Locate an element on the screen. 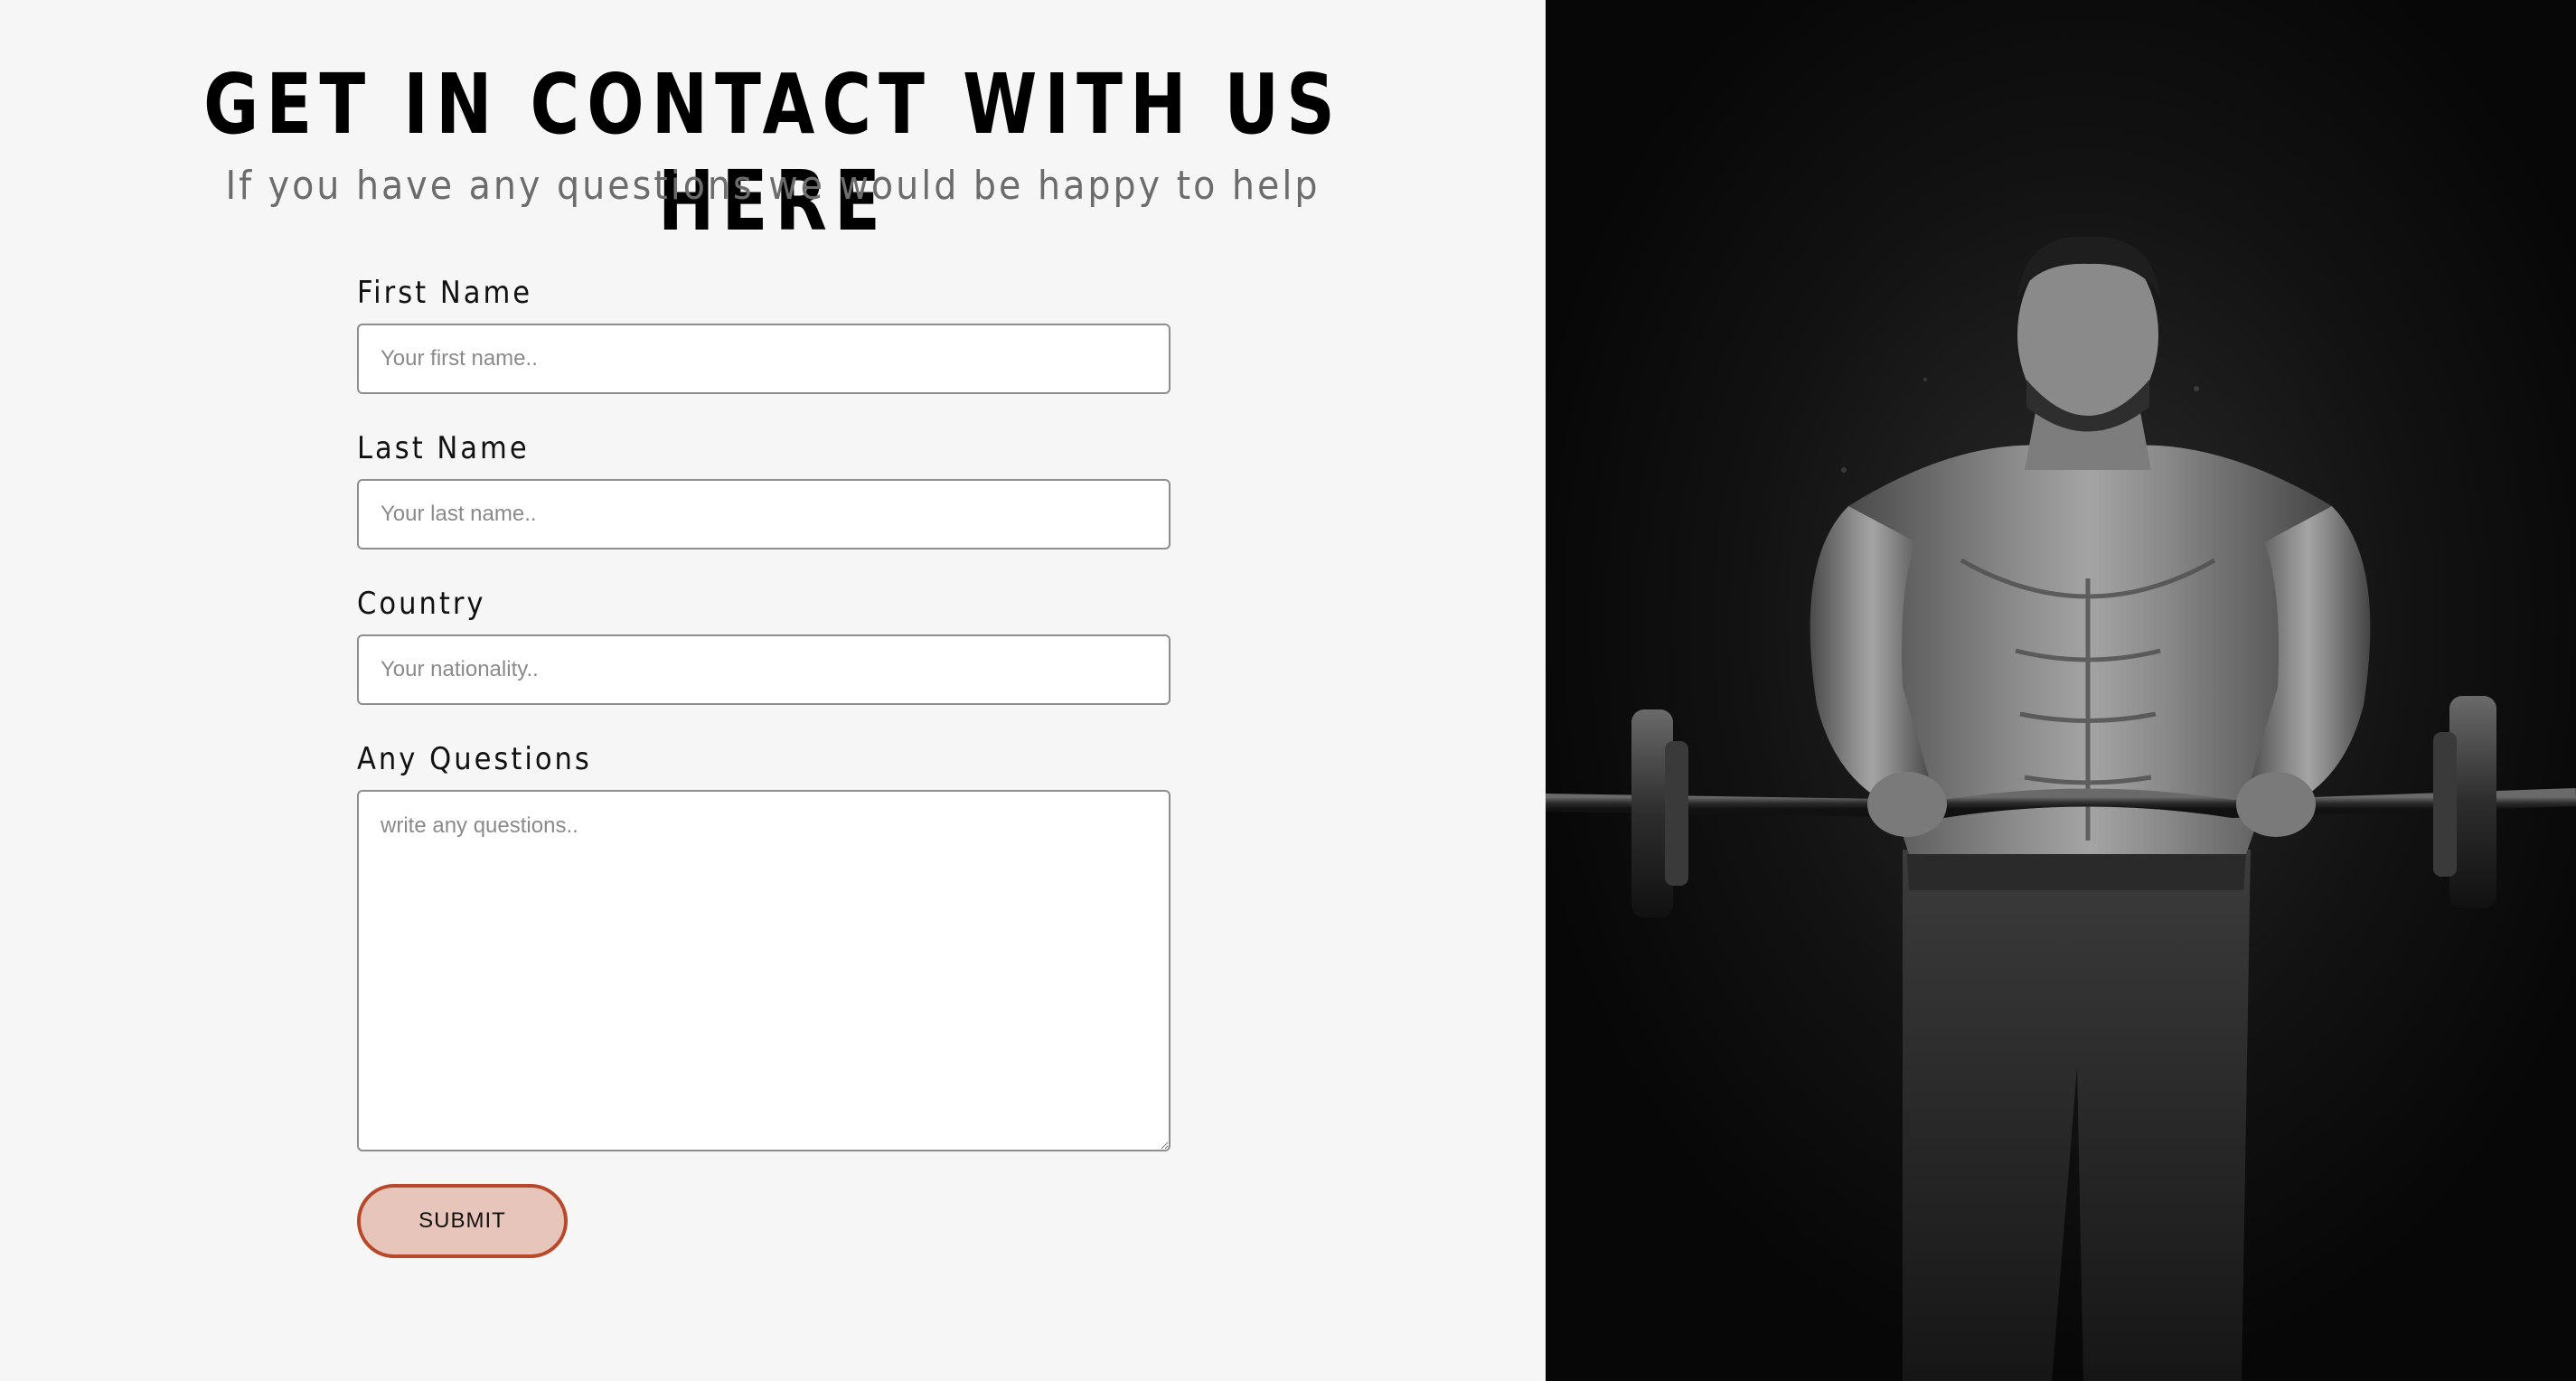  submit-button: SUBMIT is located at coordinates (463, 1221).